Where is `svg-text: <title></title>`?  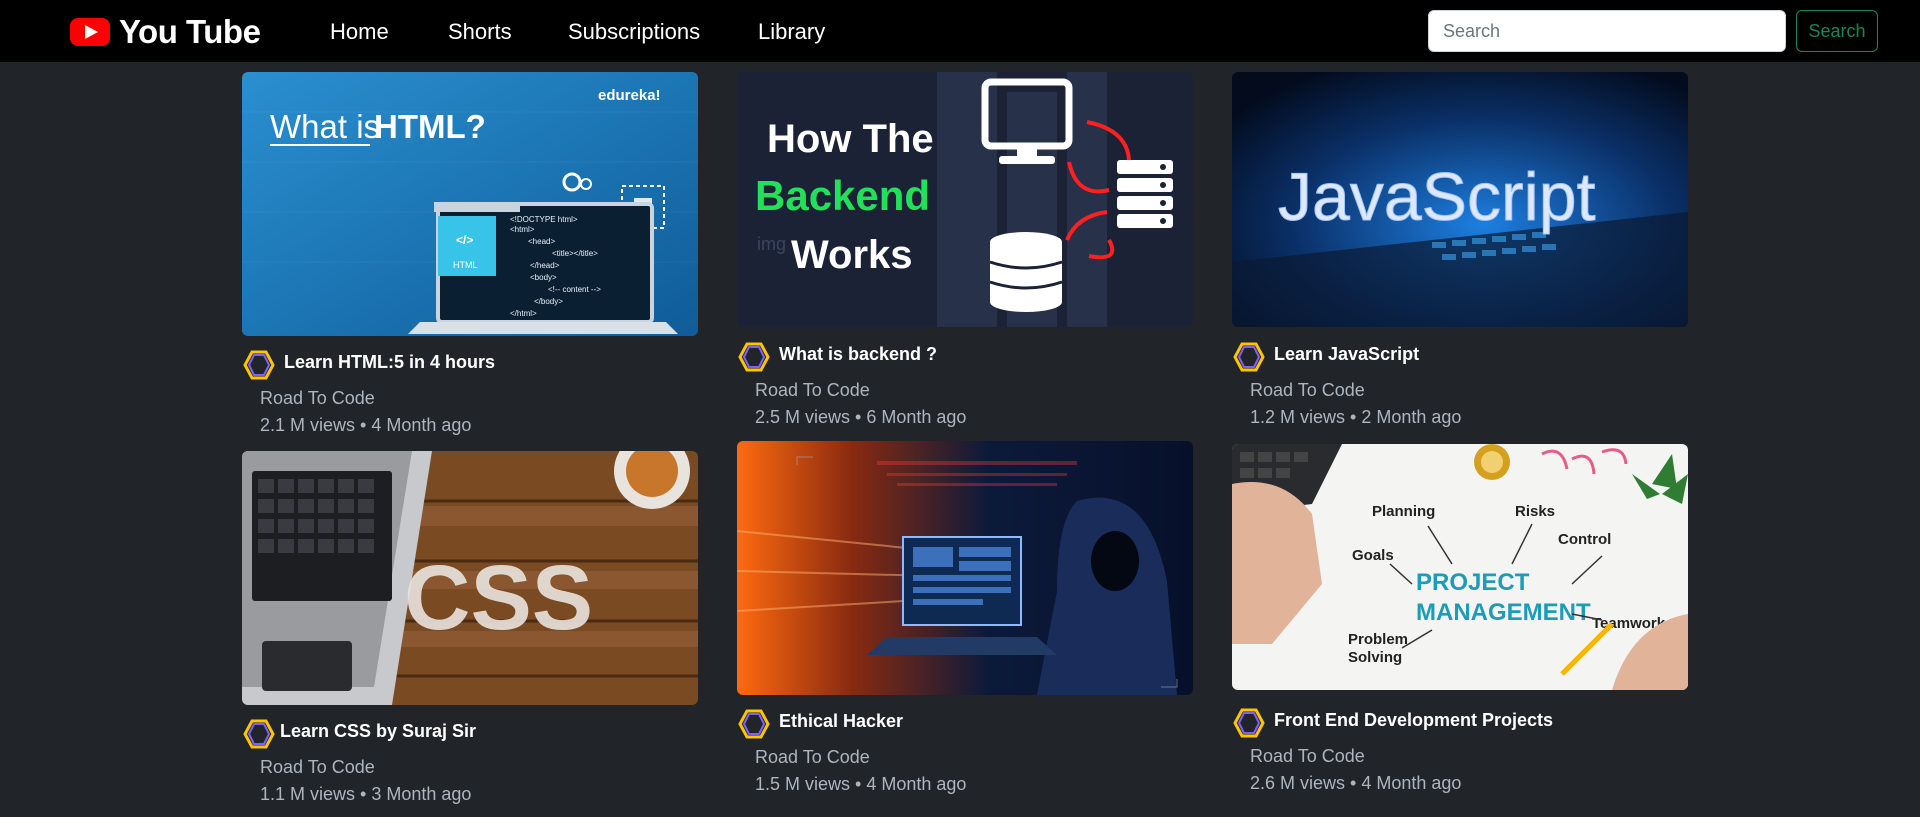 svg-text: <title></title> is located at coordinates (575, 253).